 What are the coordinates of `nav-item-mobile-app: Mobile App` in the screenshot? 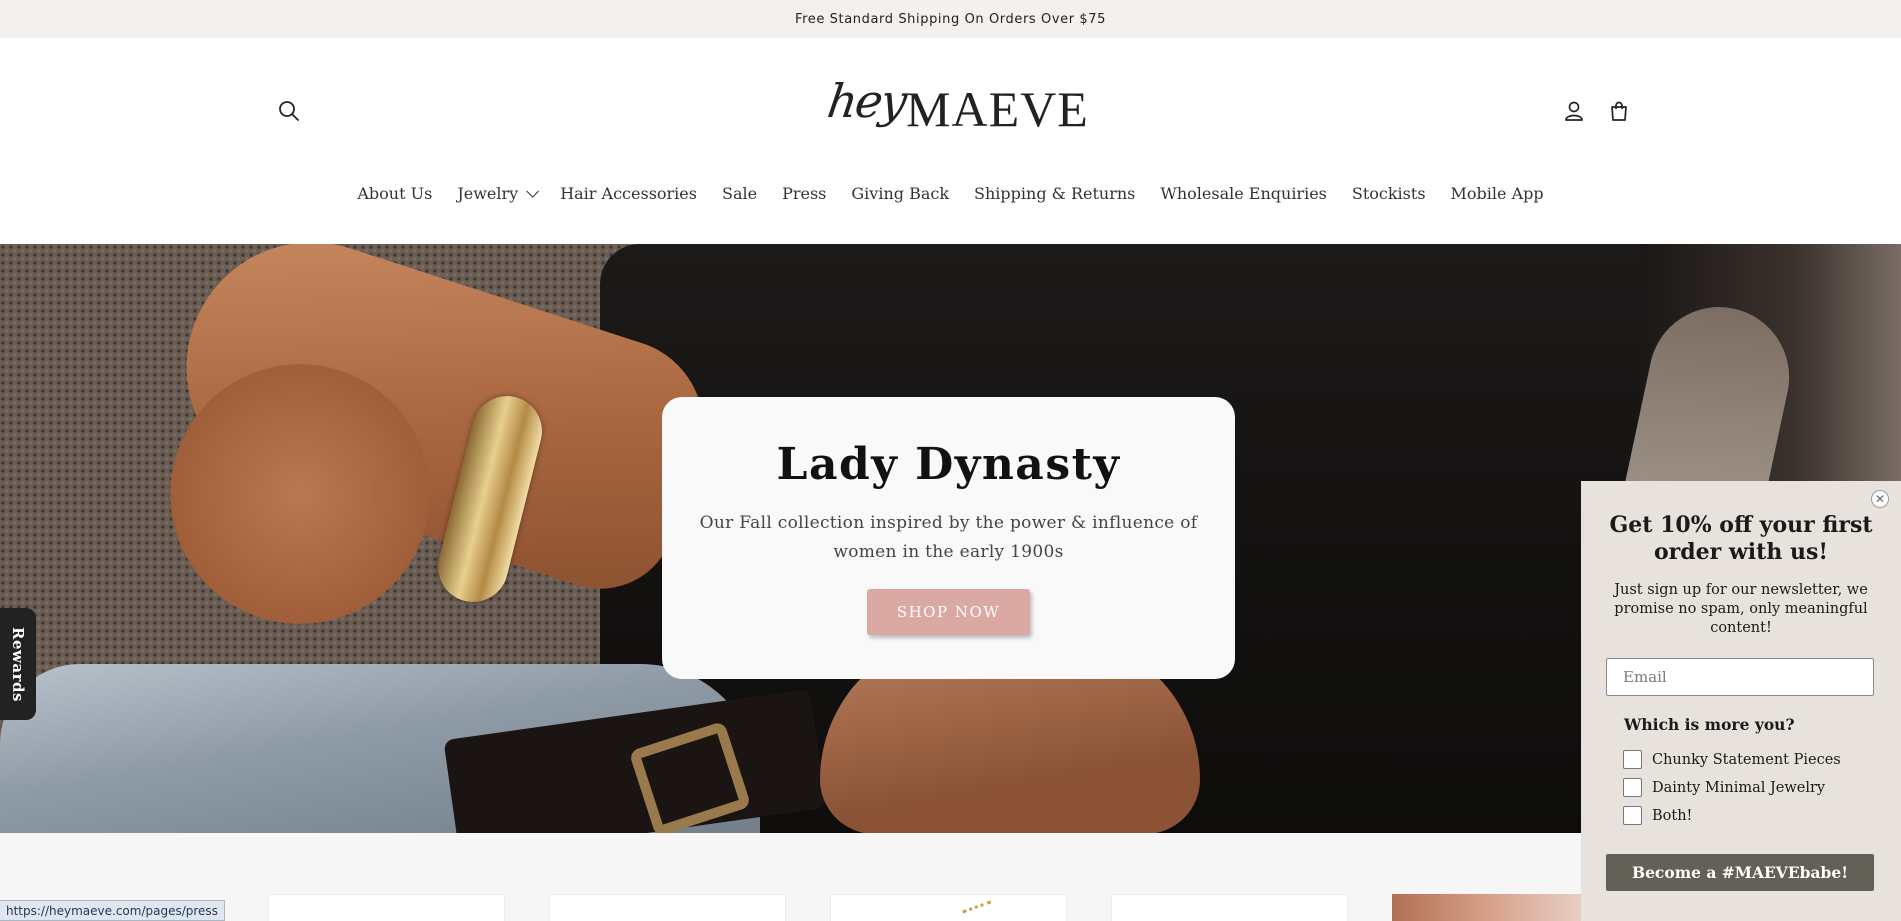 It's located at (1497, 193).